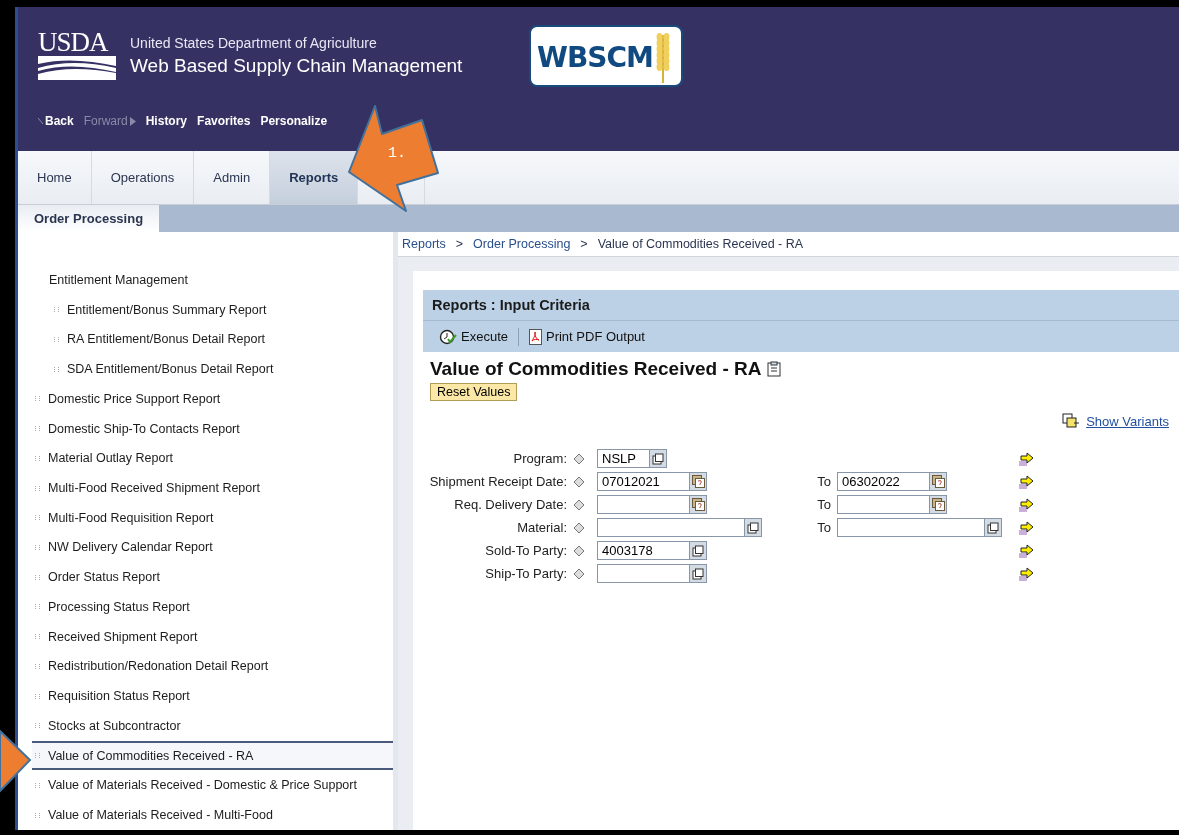 The height and width of the screenshot is (835, 1179). What do you see at coordinates (73, 42) in the screenshot?
I see `usda-logo-text: USDA` at bounding box center [73, 42].